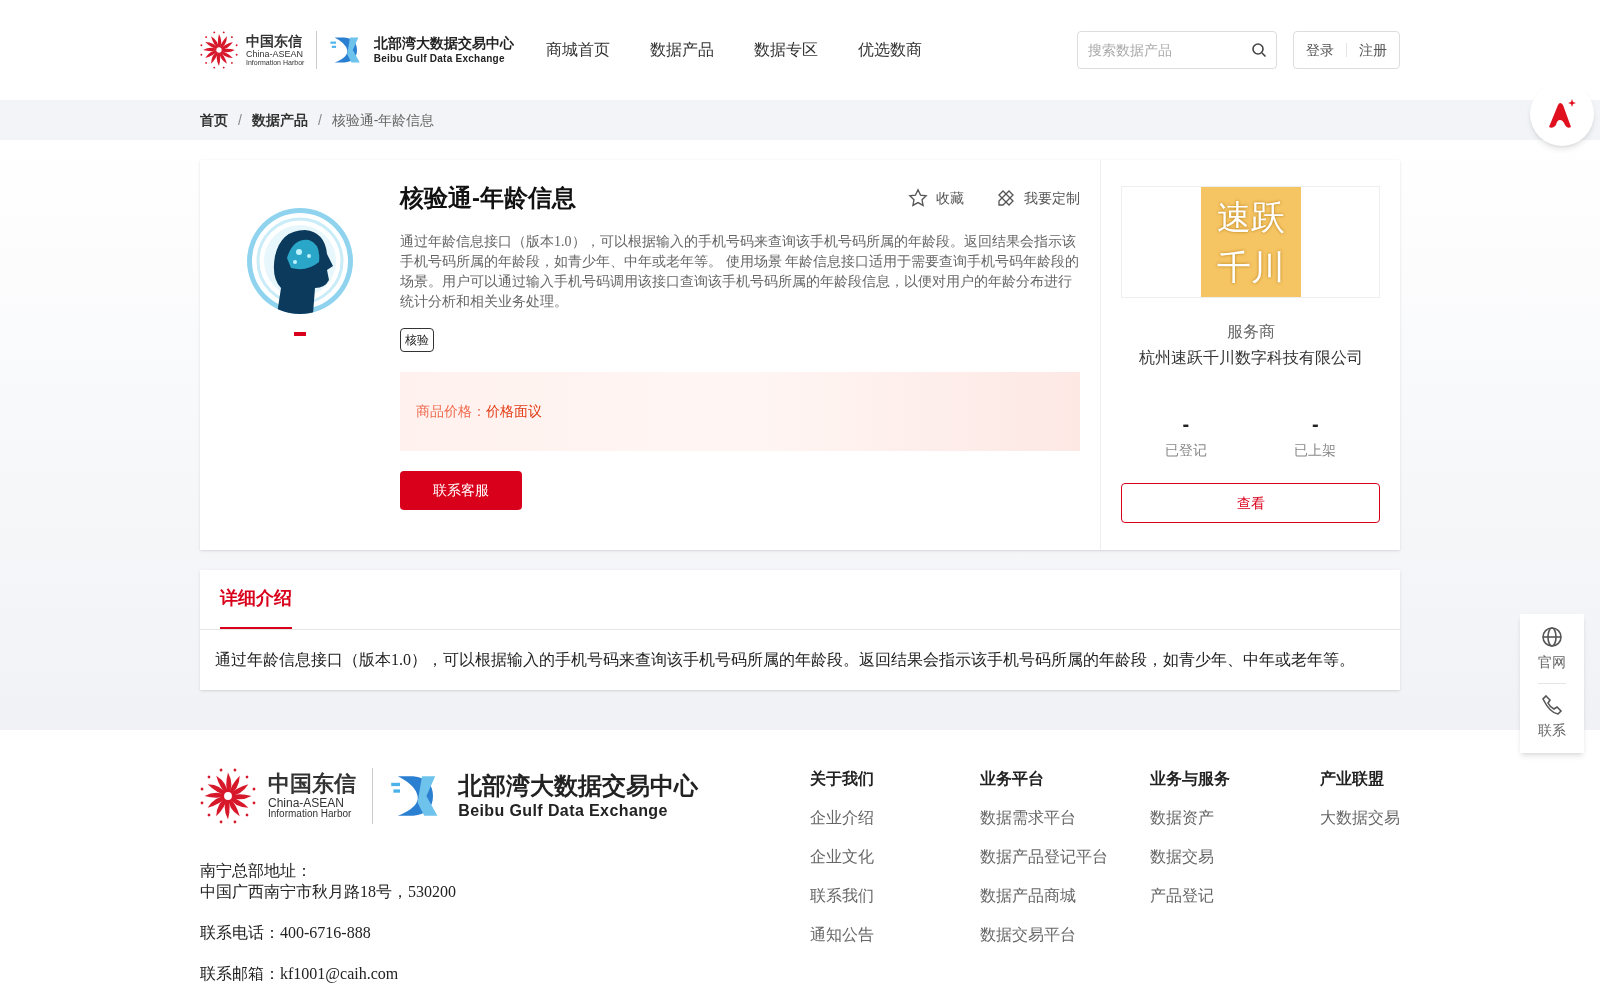 This screenshot has width=1600, height=1000. I want to click on footer-link: 大数据交易, so click(1360, 818).